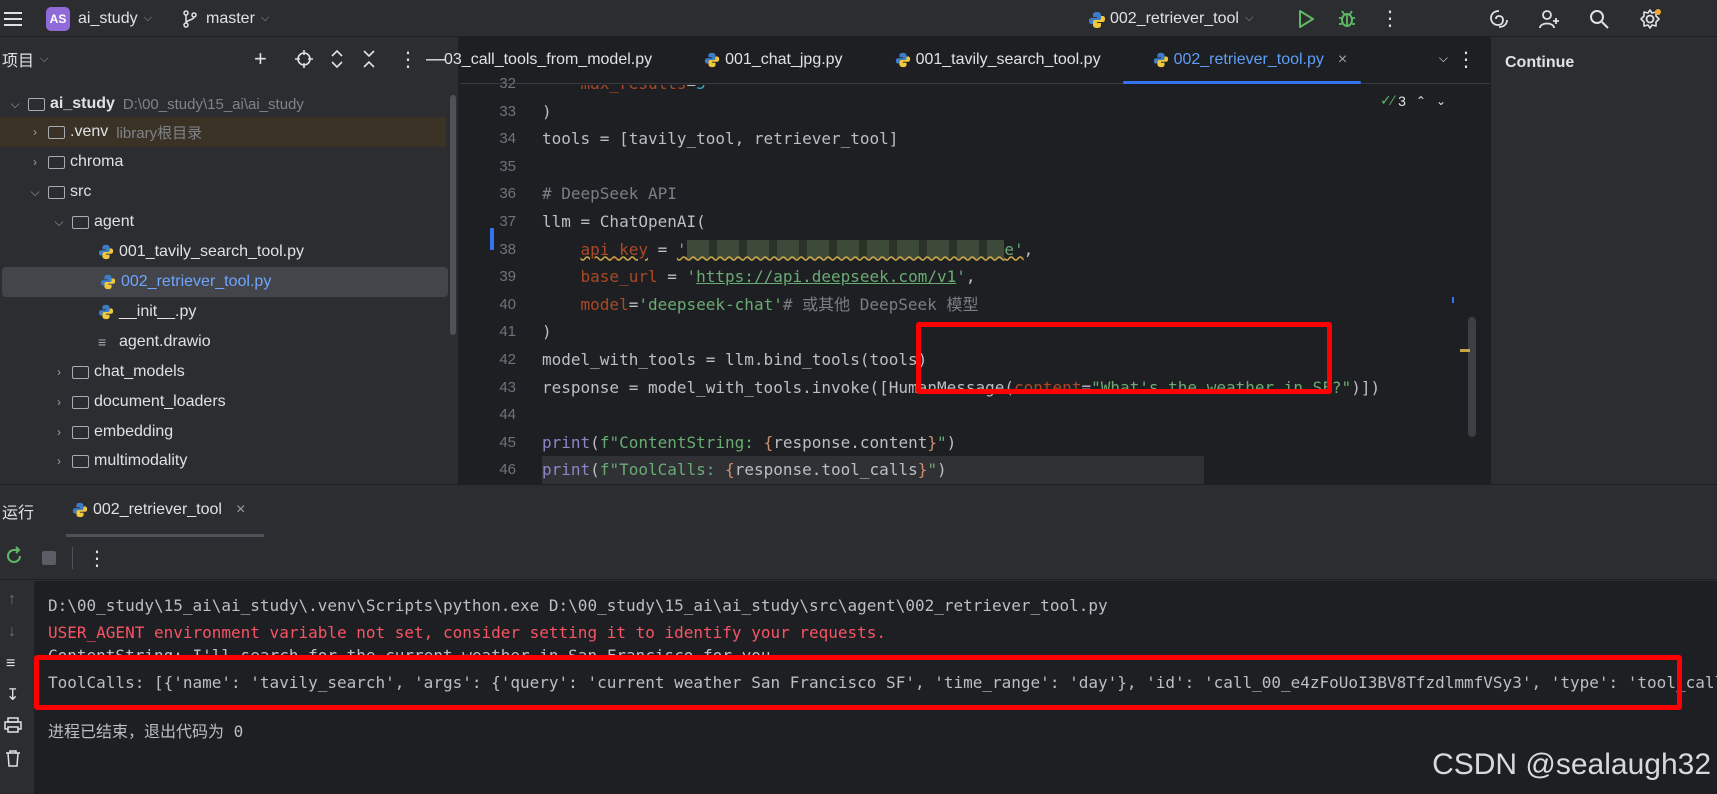 The image size is (1717, 794). Describe the element at coordinates (507, 332) in the screenshot. I see `line-number: 41` at that location.